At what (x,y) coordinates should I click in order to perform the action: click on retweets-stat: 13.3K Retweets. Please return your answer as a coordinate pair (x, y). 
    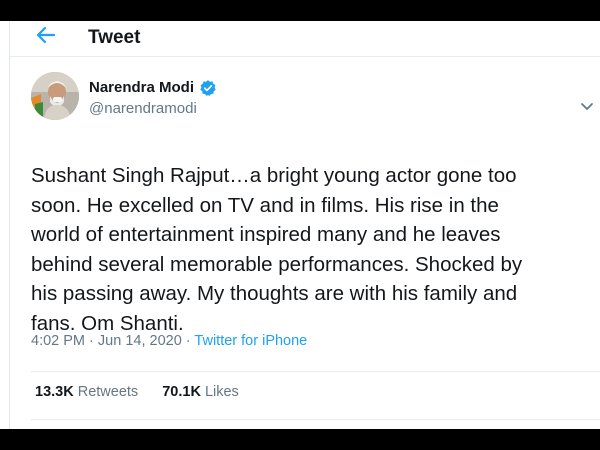
    Looking at the image, I should click on (86, 392).